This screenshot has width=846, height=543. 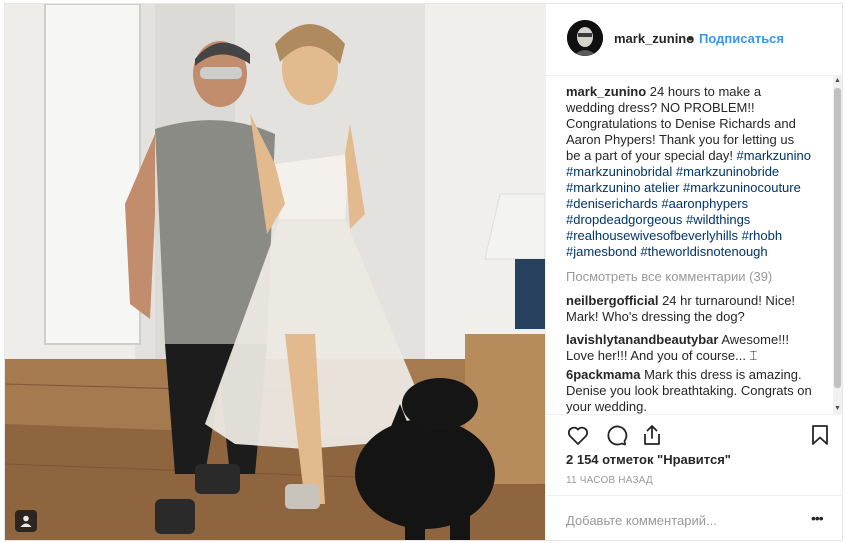 What do you see at coordinates (817, 518) in the screenshot?
I see `more-options-icon: •••` at bounding box center [817, 518].